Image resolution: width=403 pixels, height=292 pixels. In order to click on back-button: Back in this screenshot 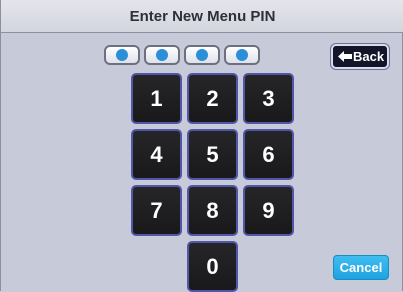, I will do `click(360, 56)`.